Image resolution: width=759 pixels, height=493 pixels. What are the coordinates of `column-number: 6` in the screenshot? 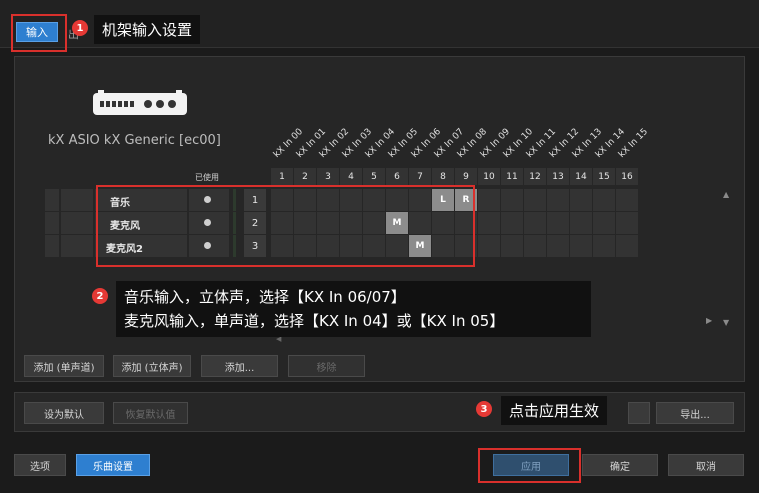 It's located at (397, 176).